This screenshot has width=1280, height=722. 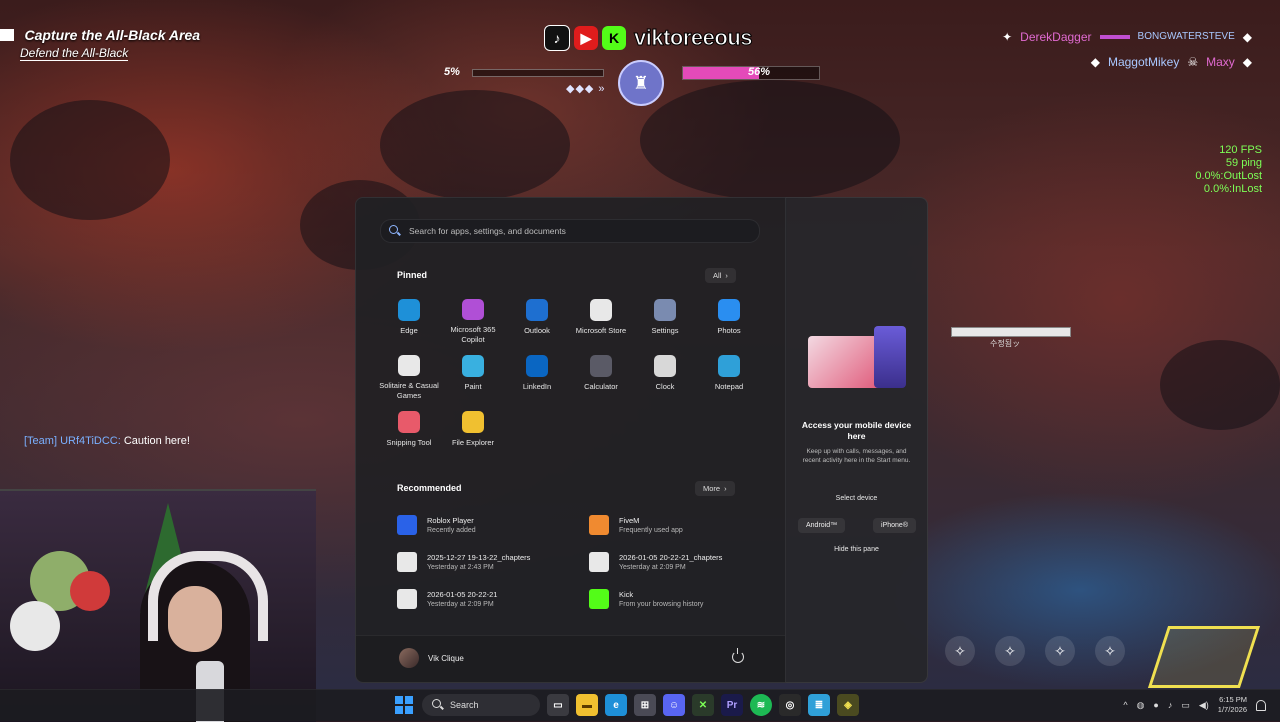 What do you see at coordinates (1232, 189) in the screenshot?
I see `in-lost-readout: 0.0%:InLost` at bounding box center [1232, 189].